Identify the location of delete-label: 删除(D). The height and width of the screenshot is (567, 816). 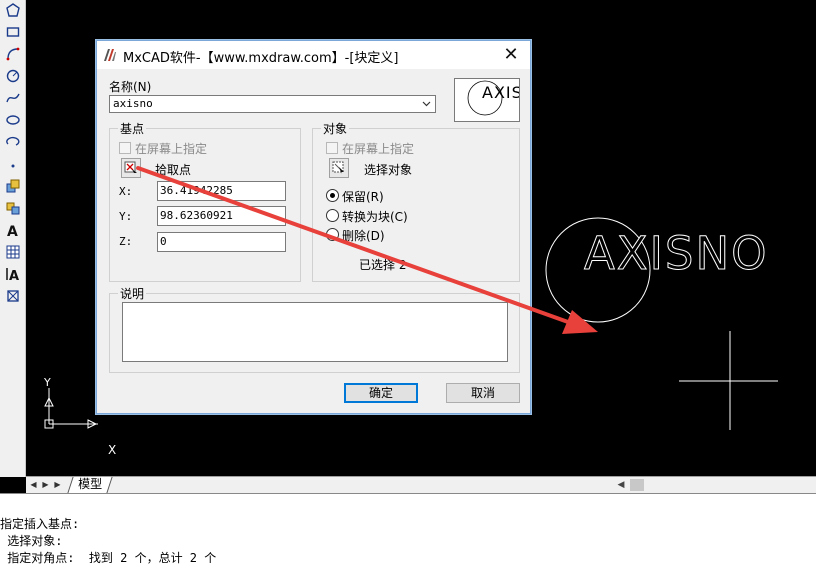
(363, 236).